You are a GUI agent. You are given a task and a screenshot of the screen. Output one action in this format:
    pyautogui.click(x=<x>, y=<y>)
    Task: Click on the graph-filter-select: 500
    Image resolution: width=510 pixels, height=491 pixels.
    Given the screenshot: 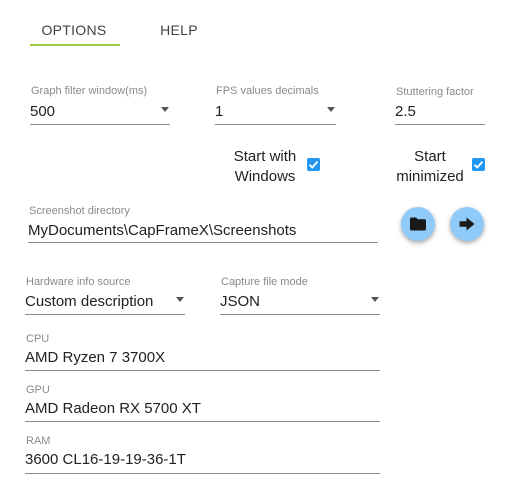 What is the action you would take?
    pyautogui.click(x=100, y=113)
    